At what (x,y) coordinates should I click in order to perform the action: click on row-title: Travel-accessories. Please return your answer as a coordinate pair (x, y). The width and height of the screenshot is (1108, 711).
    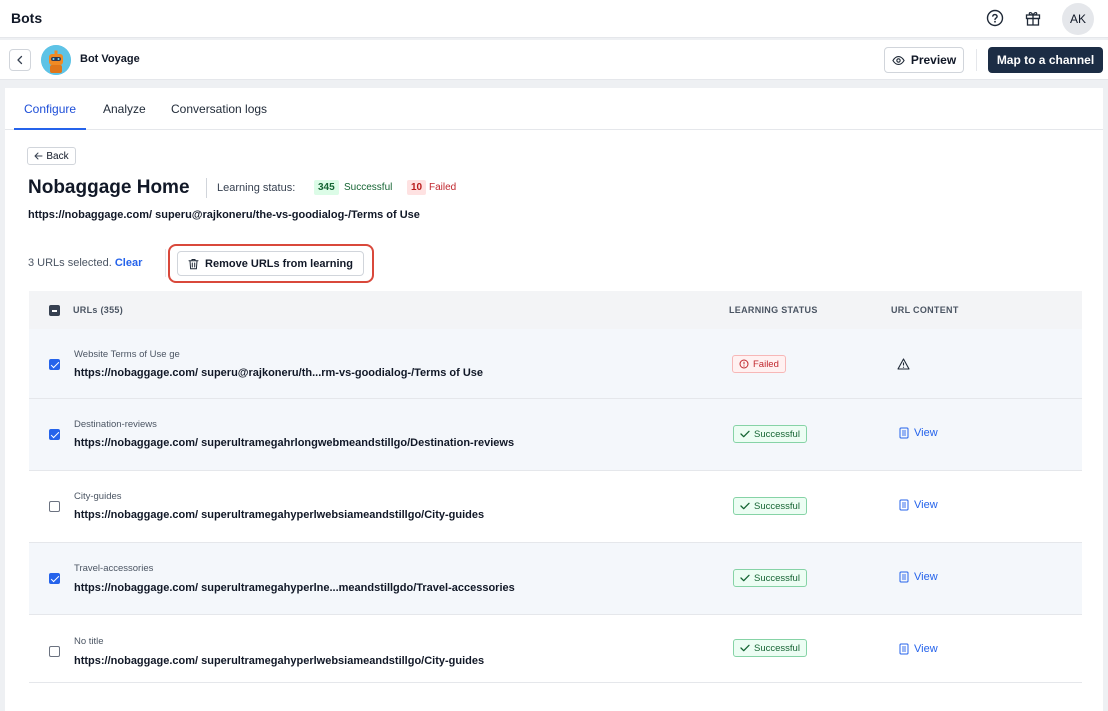
    Looking at the image, I should click on (114, 568).